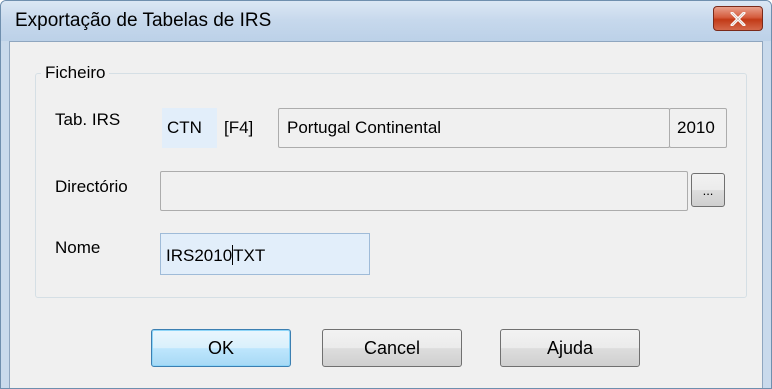 The image size is (772, 389). I want to click on window-title: Exportação de Tabelas de IRS, so click(143, 20).